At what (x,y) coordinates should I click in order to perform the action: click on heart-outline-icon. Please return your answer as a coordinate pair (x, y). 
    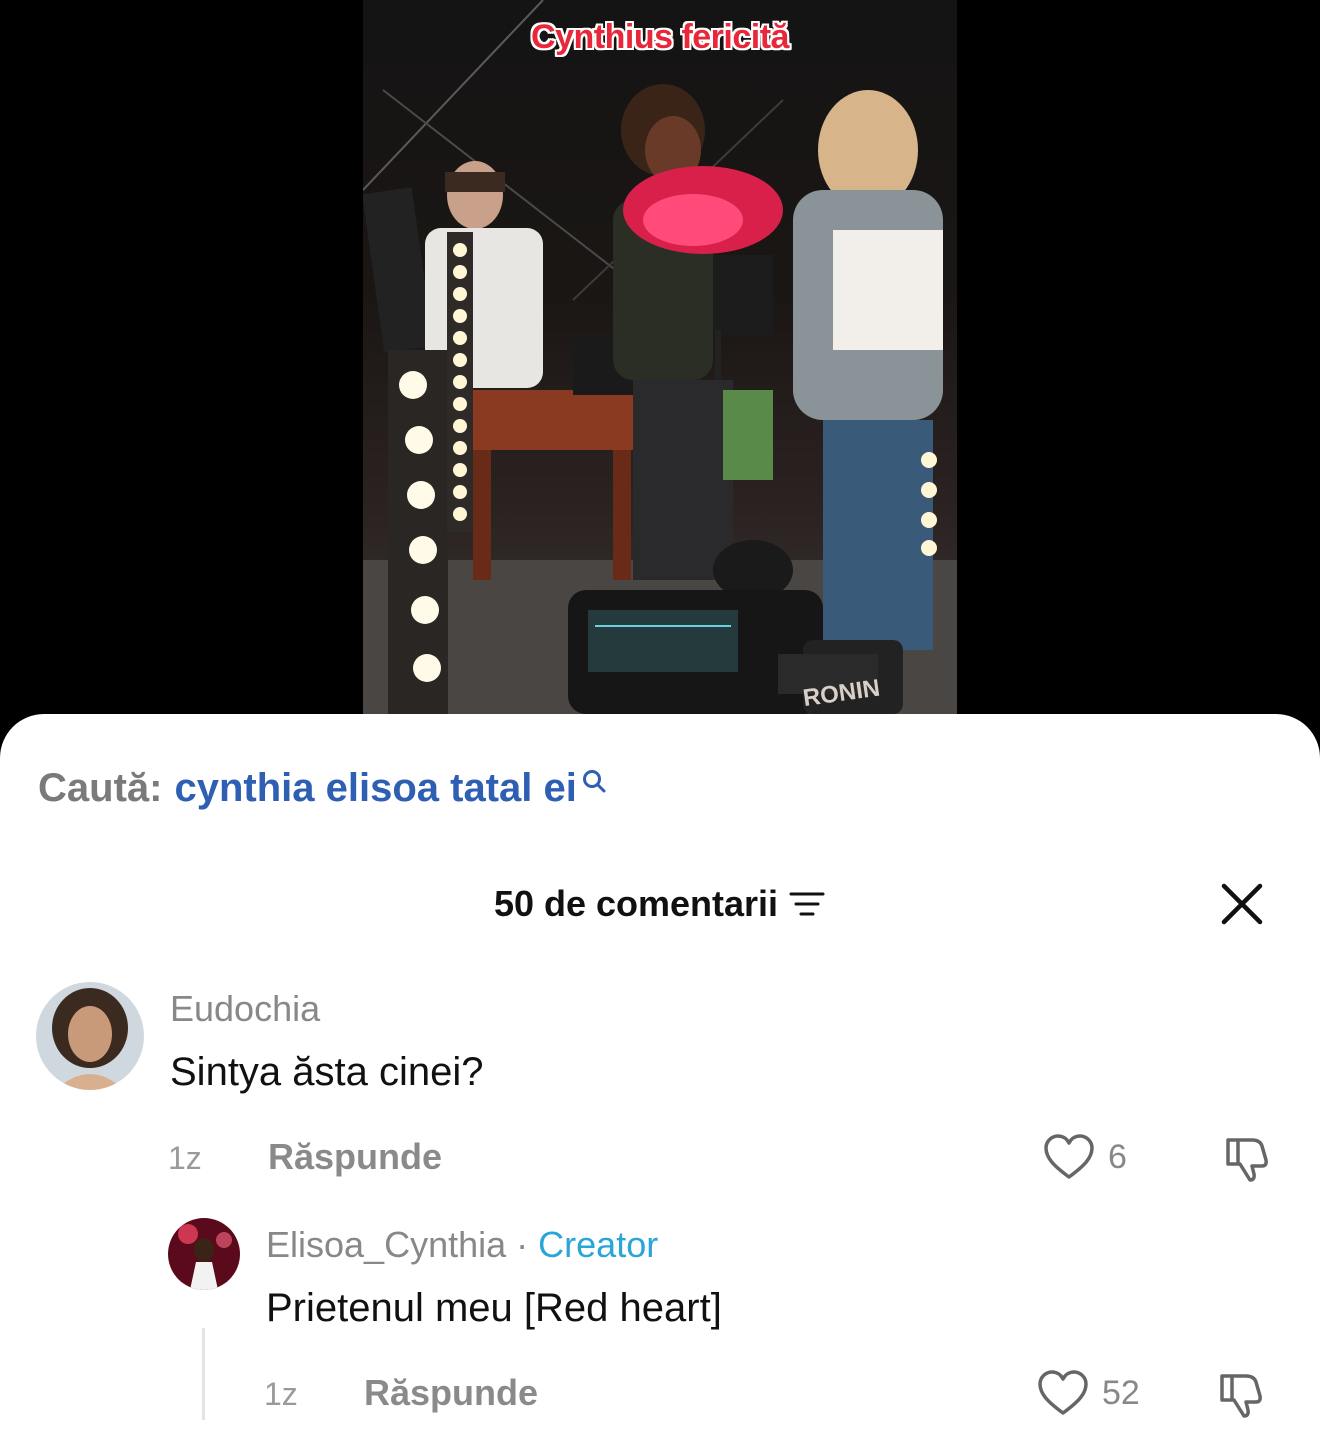
    Looking at the image, I should click on (1063, 1392).